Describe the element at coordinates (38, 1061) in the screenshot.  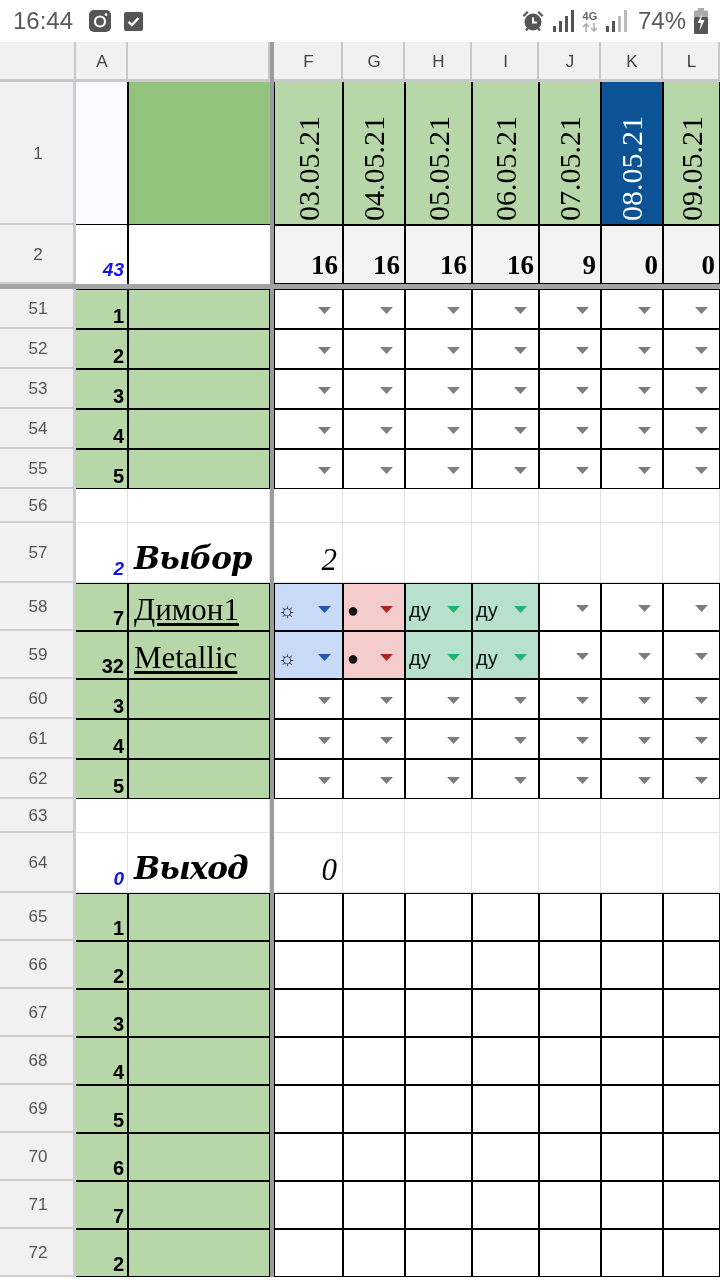
I see `row-number: 68` at that location.